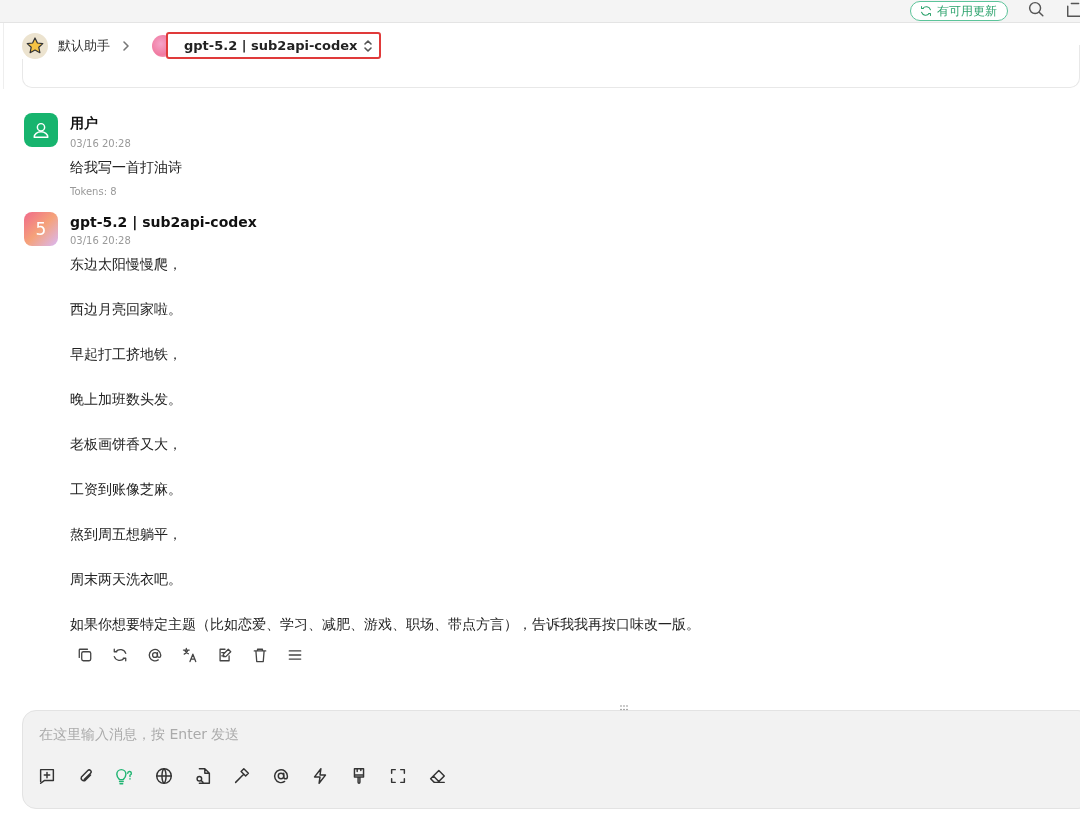 This screenshot has height=821, width=1080. What do you see at coordinates (84, 45) in the screenshot?
I see `assistant-name: 默认助手` at bounding box center [84, 45].